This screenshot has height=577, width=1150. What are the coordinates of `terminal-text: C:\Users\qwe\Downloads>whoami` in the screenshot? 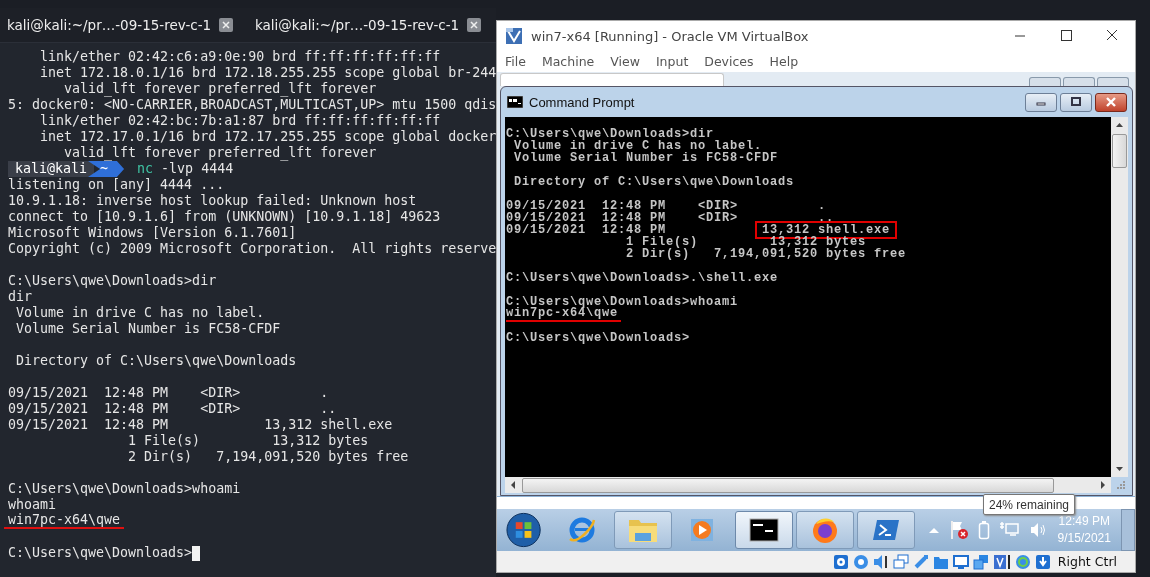 It's located at (124, 489).